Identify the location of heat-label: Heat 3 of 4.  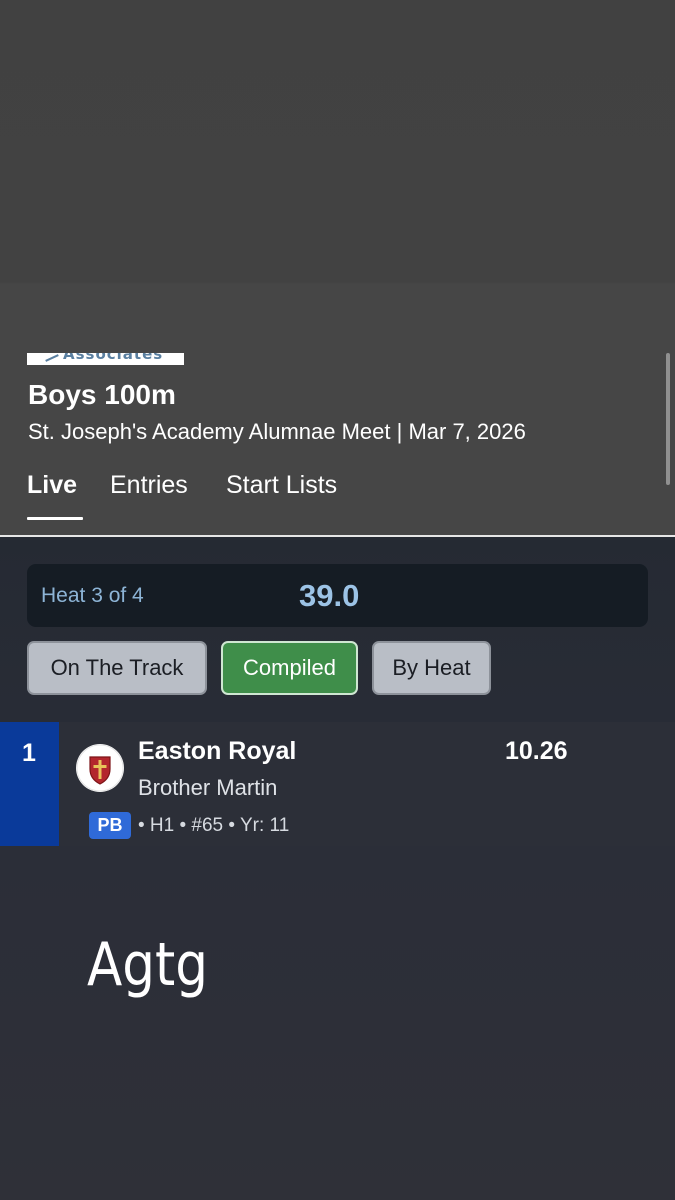
(92, 595).